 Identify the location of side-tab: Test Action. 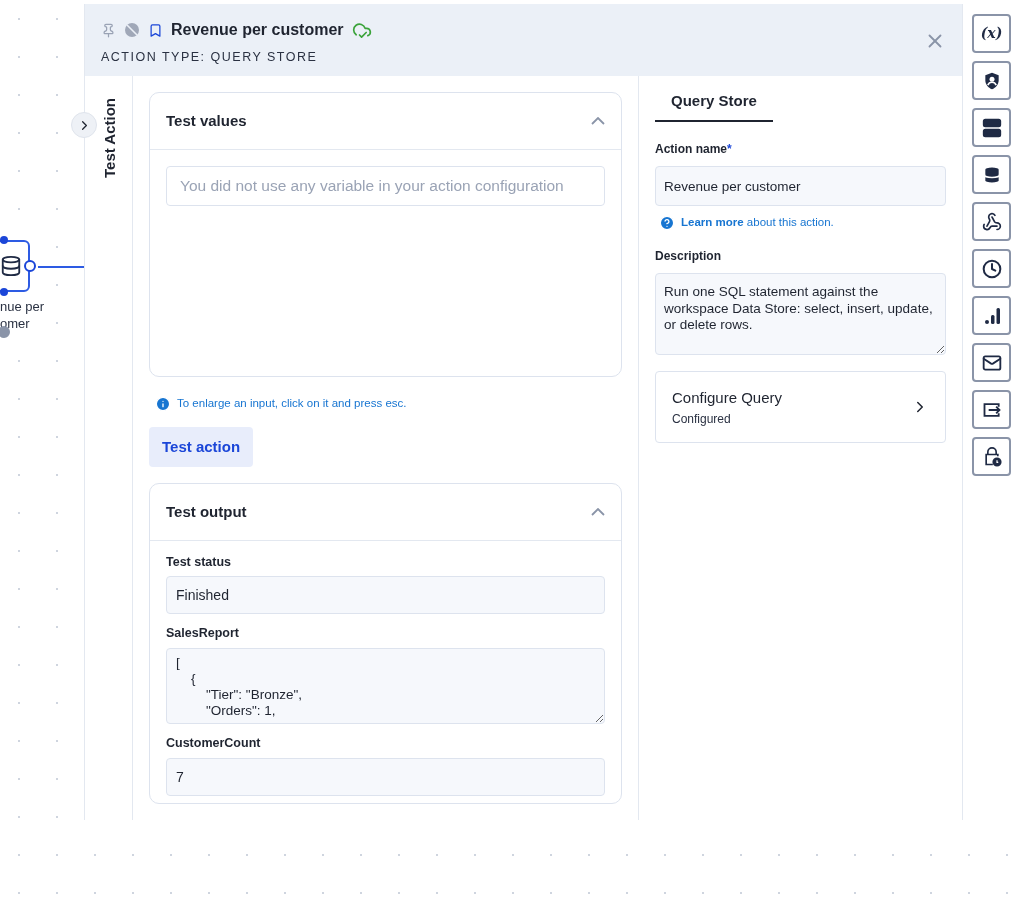
(110, 138).